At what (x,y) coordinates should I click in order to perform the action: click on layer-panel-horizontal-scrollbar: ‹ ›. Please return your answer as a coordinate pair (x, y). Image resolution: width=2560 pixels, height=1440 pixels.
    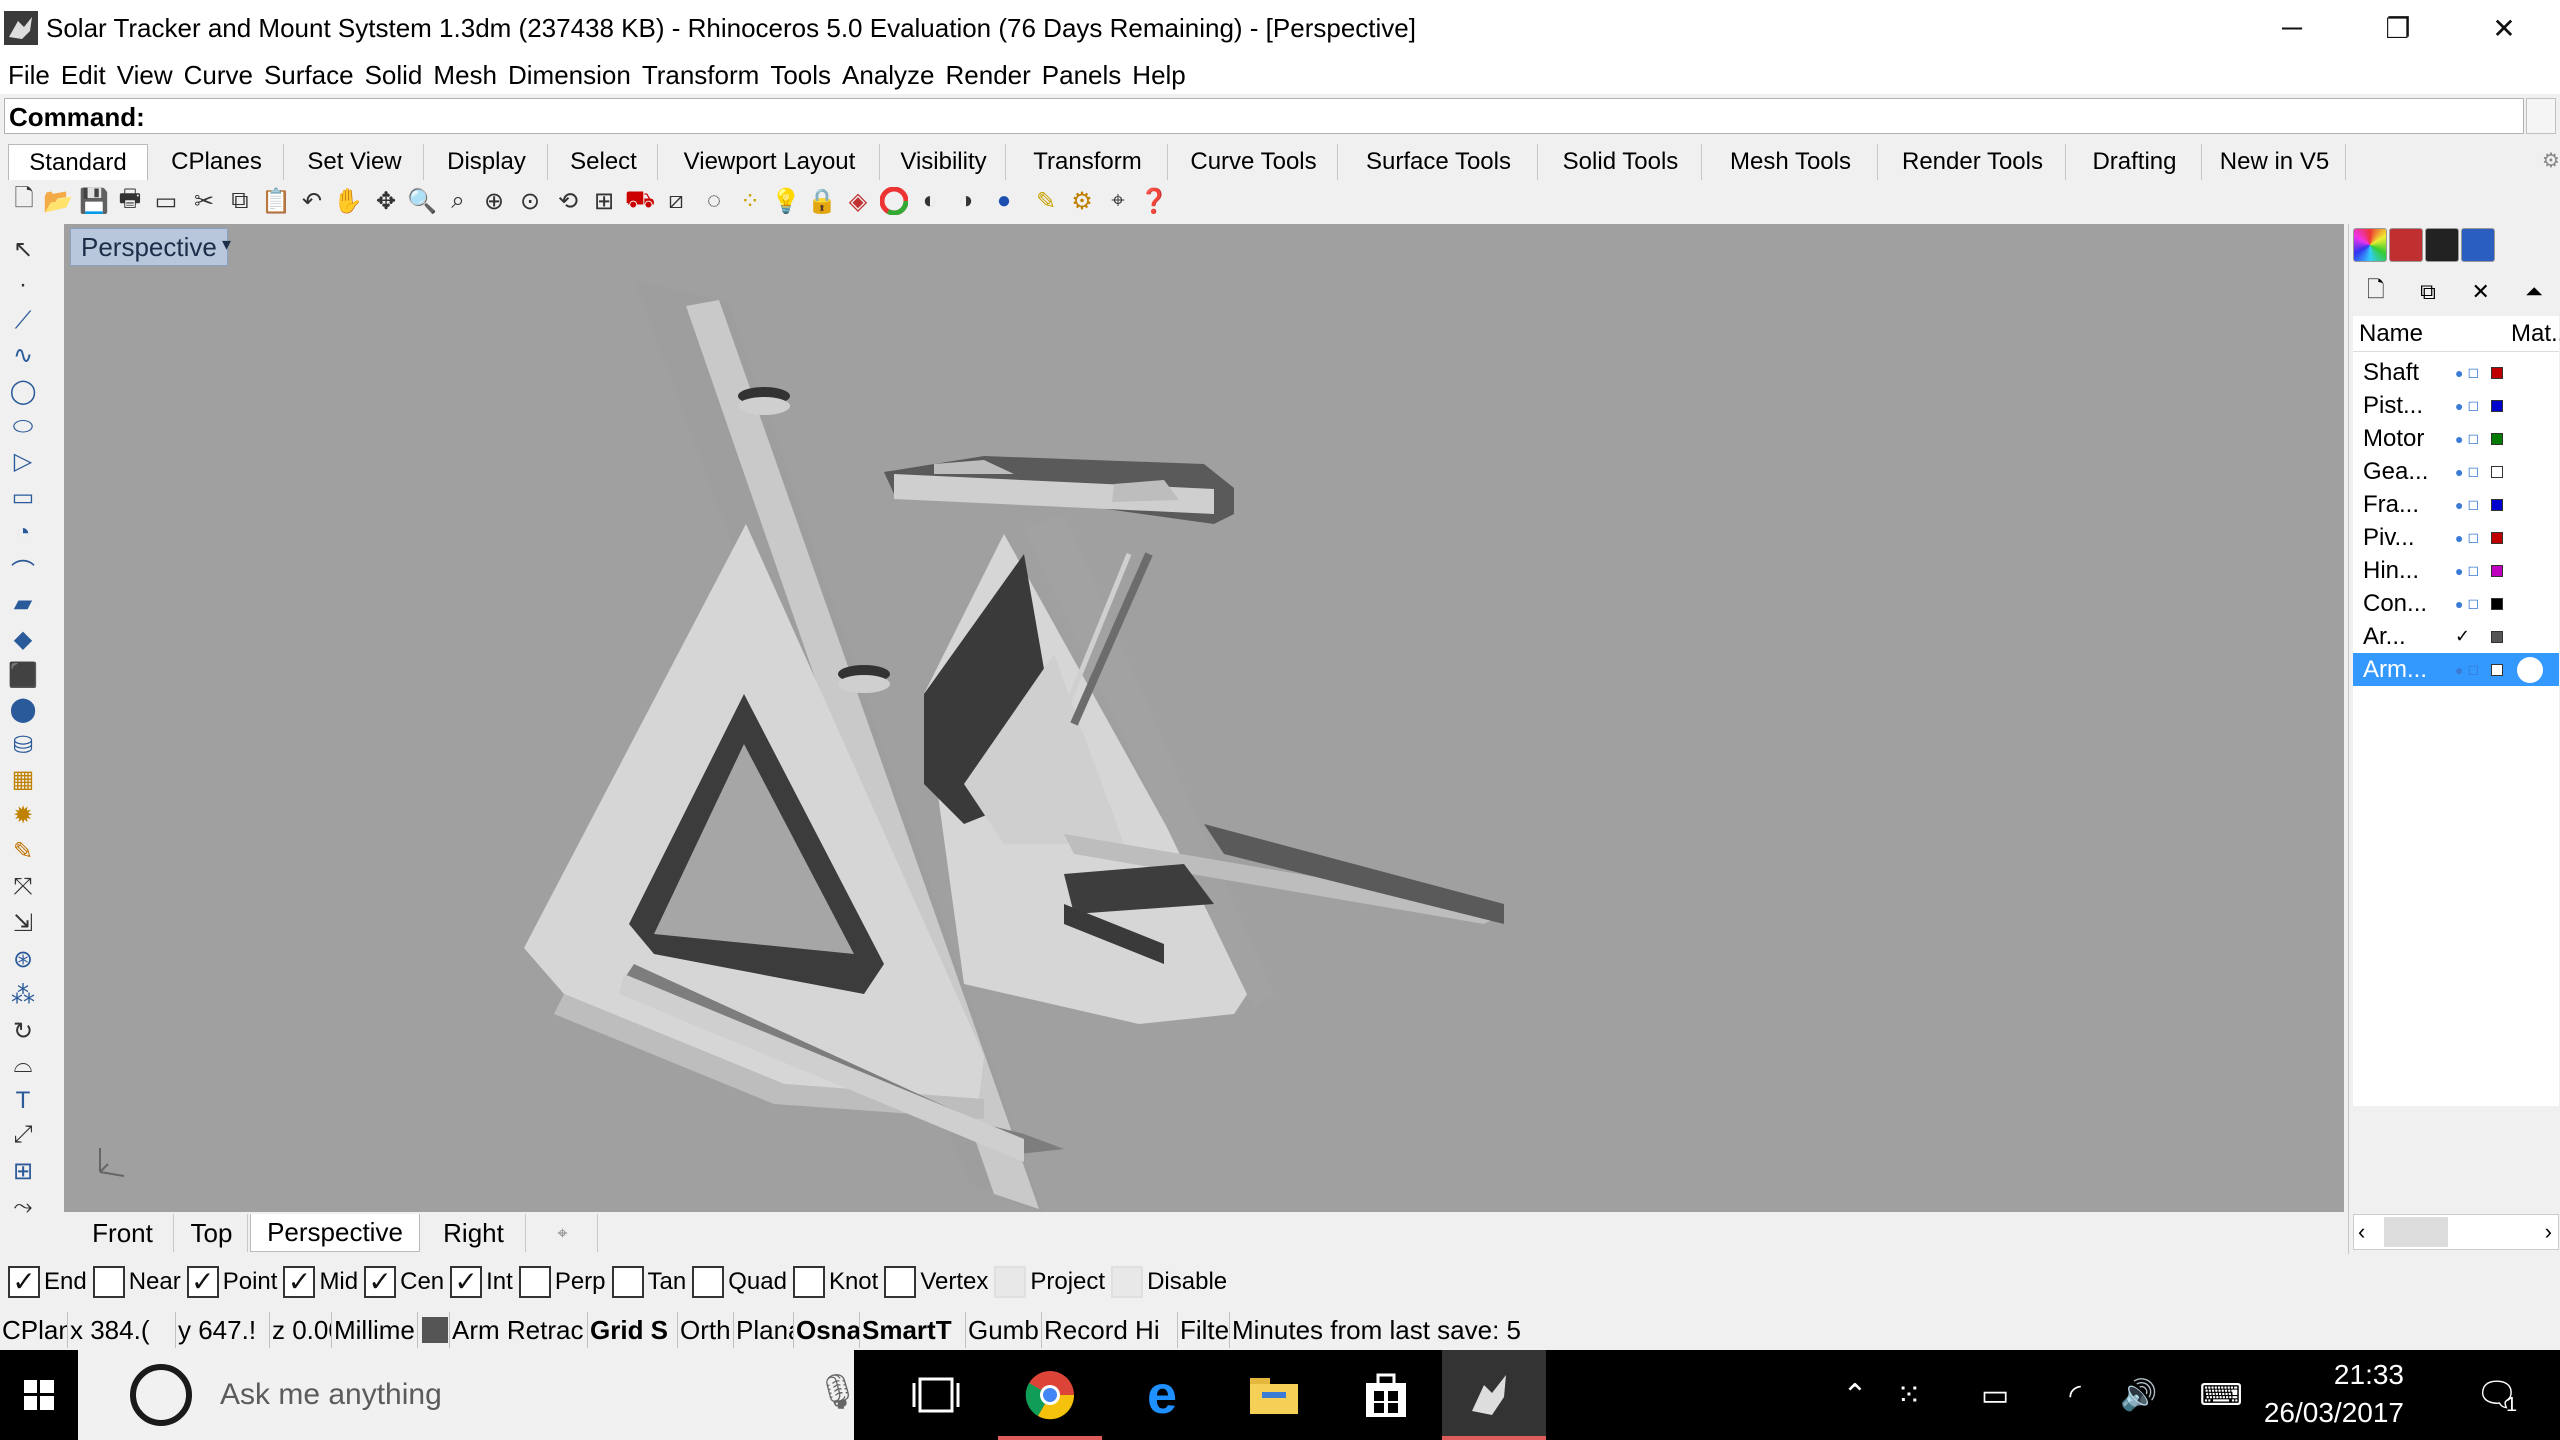
    Looking at the image, I should click on (2456, 1232).